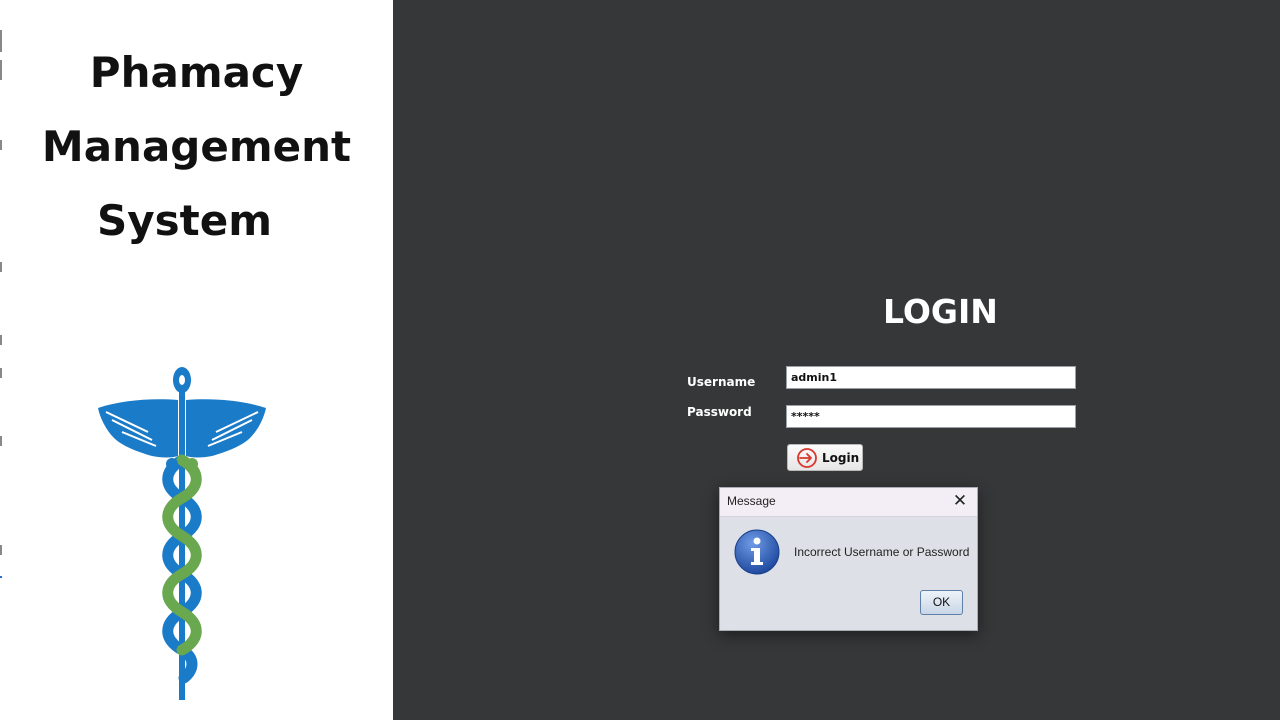 This screenshot has height=720, width=1280. Describe the element at coordinates (807, 457) in the screenshot. I see `login-arrow-icon` at that location.